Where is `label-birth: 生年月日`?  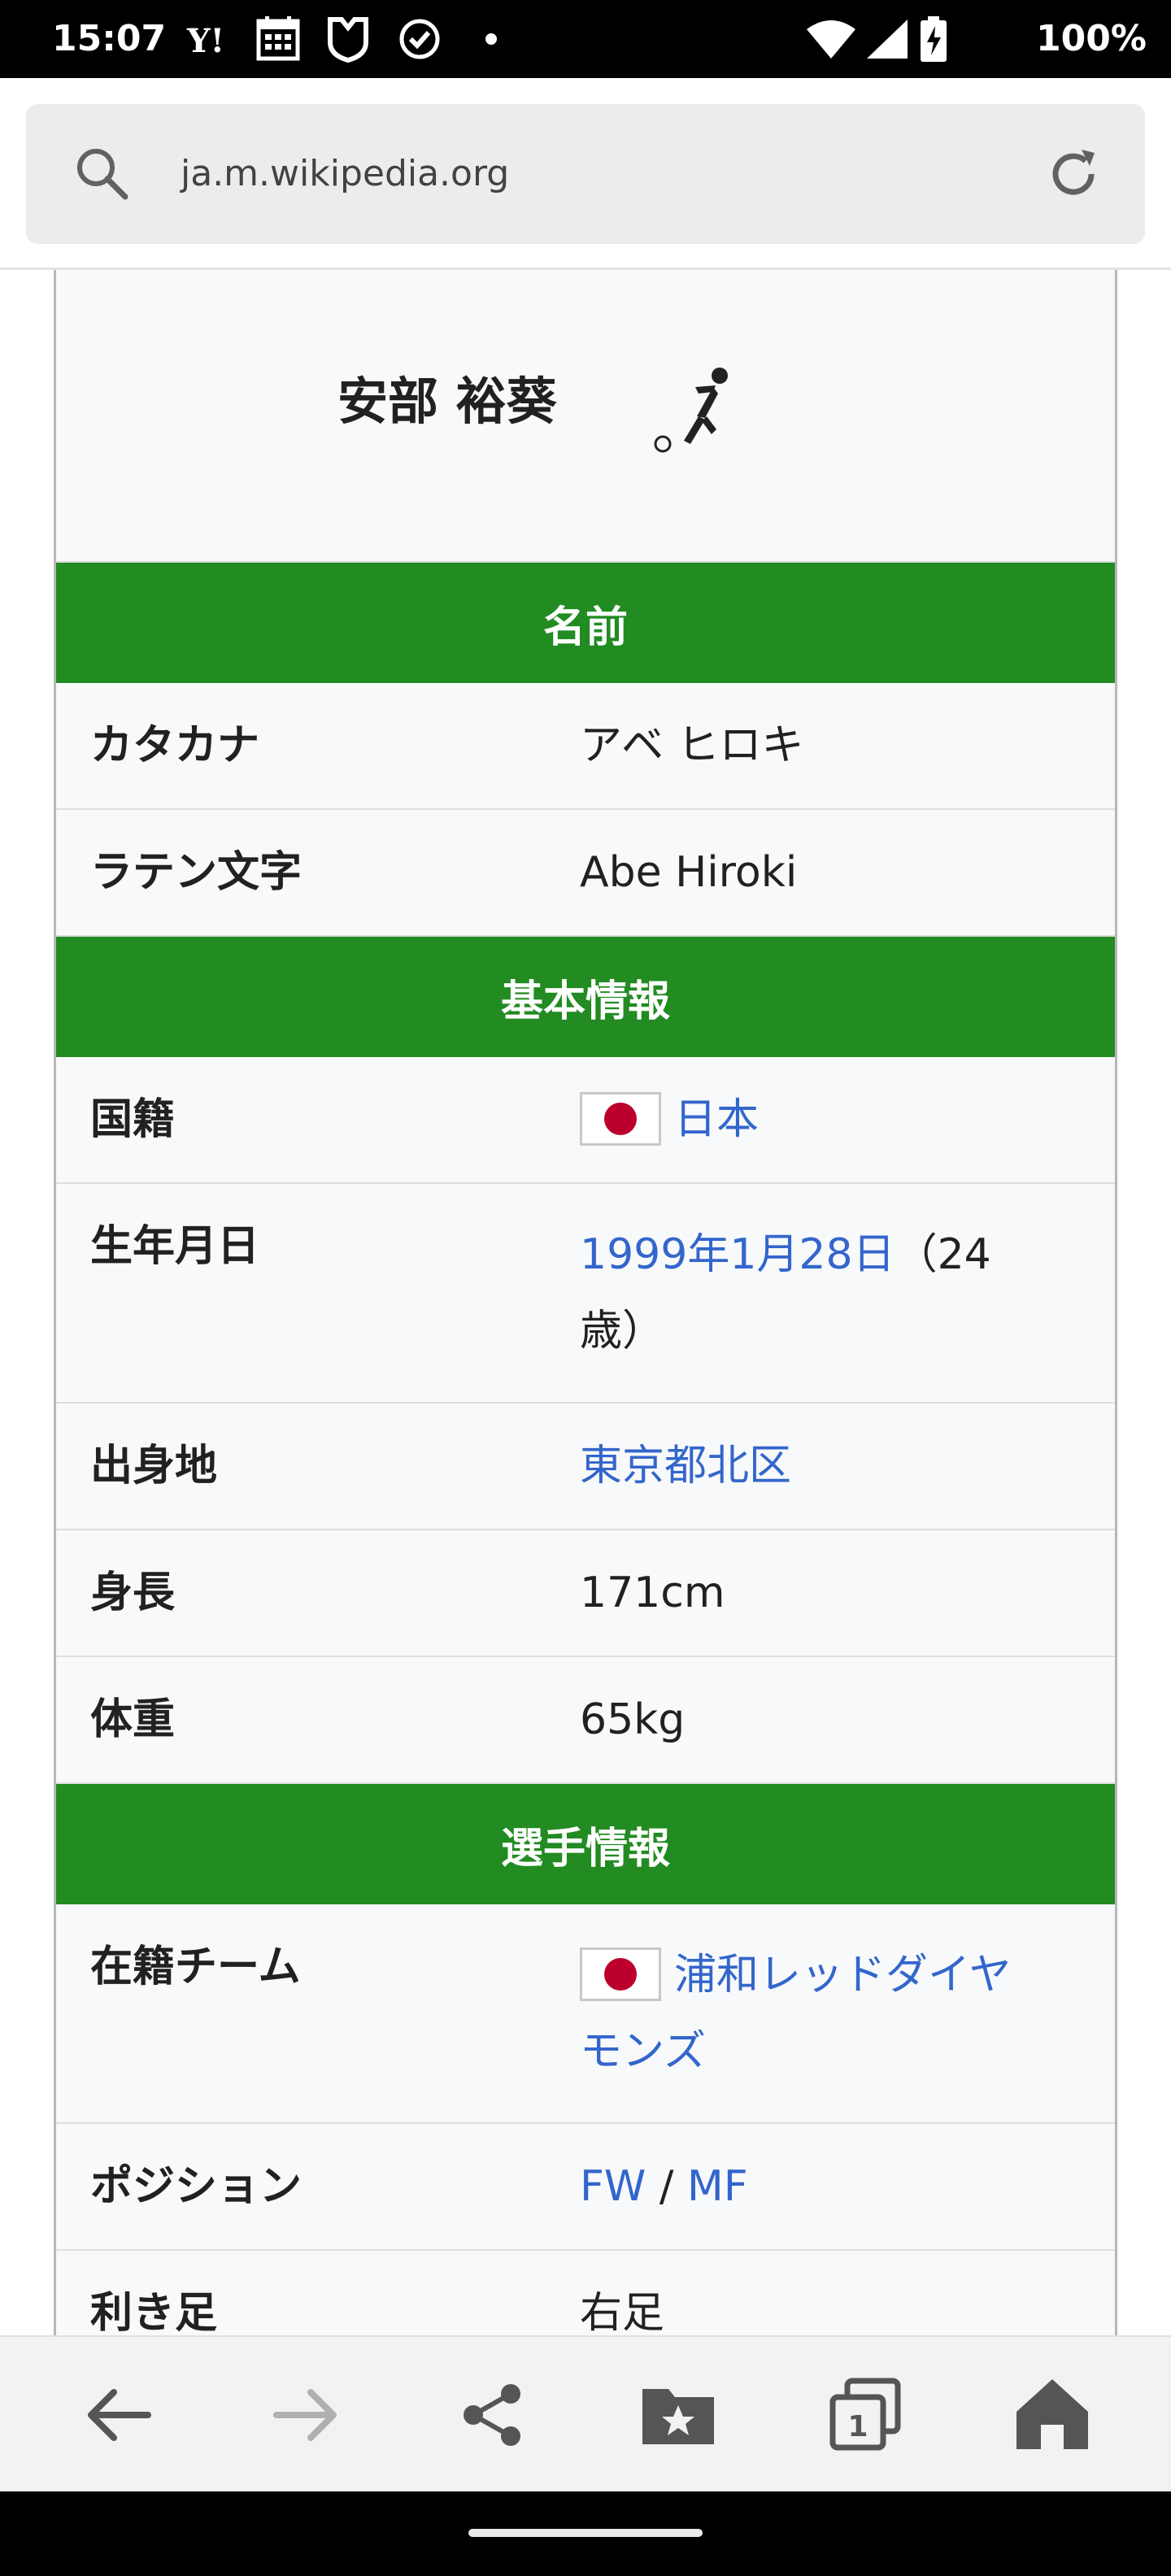
label-birth: 生年月日 is located at coordinates (175, 1246).